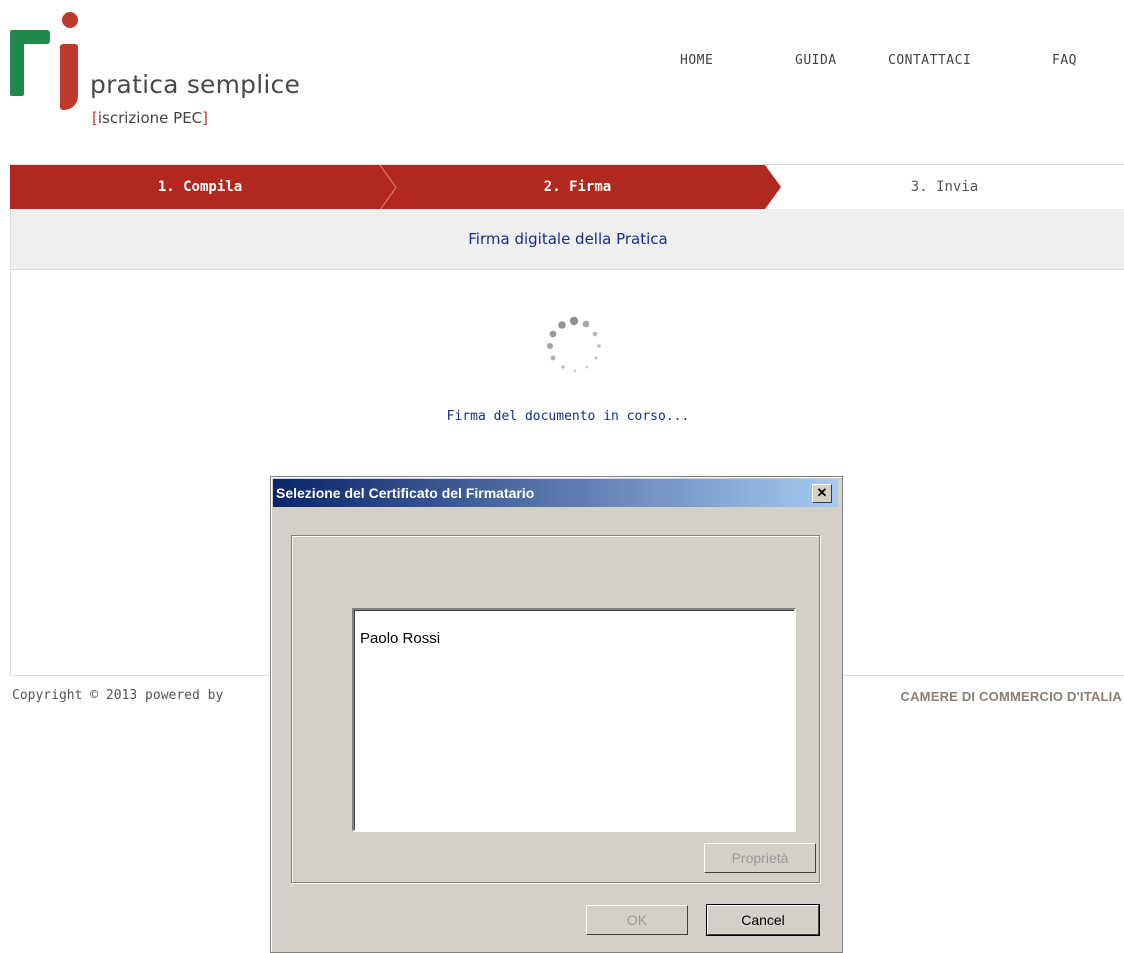  I want to click on nav-home-link: HOME, so click(696, 60).